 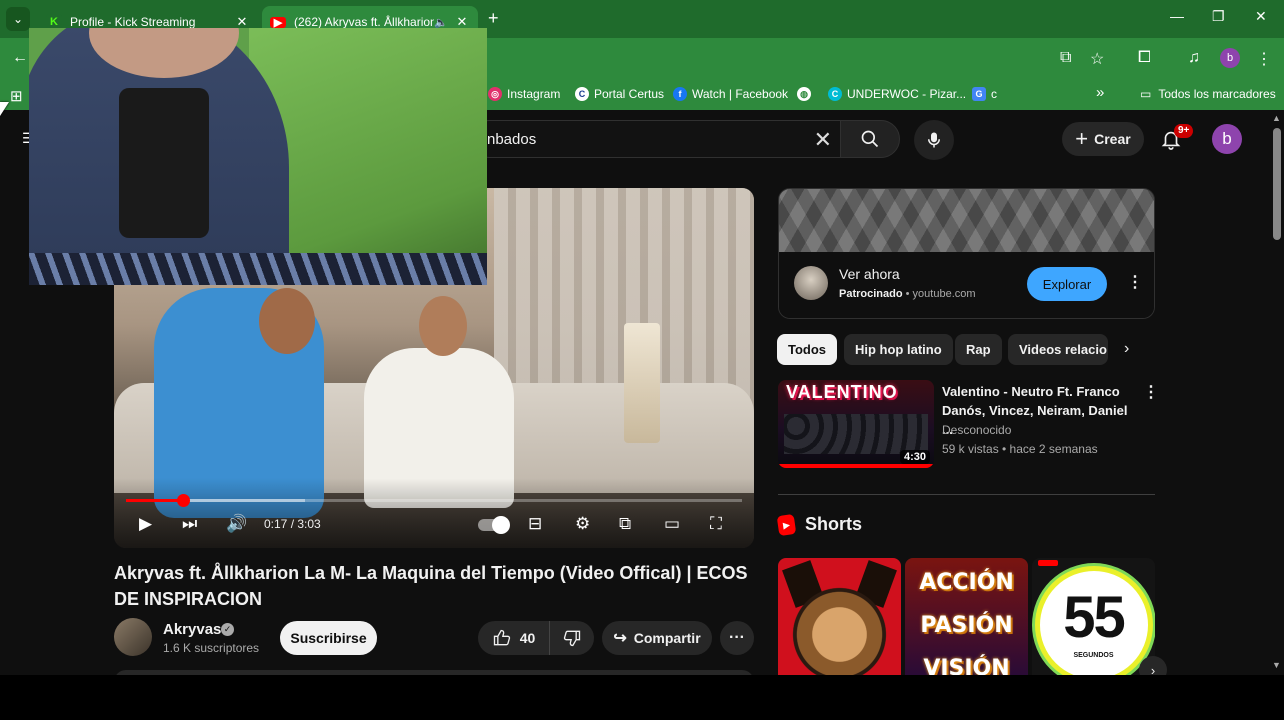 What do you see at coordinates (1126, 349) in the screenshot?
I see `chevron-right-icon: ›` at bounding box center [1126, 349].